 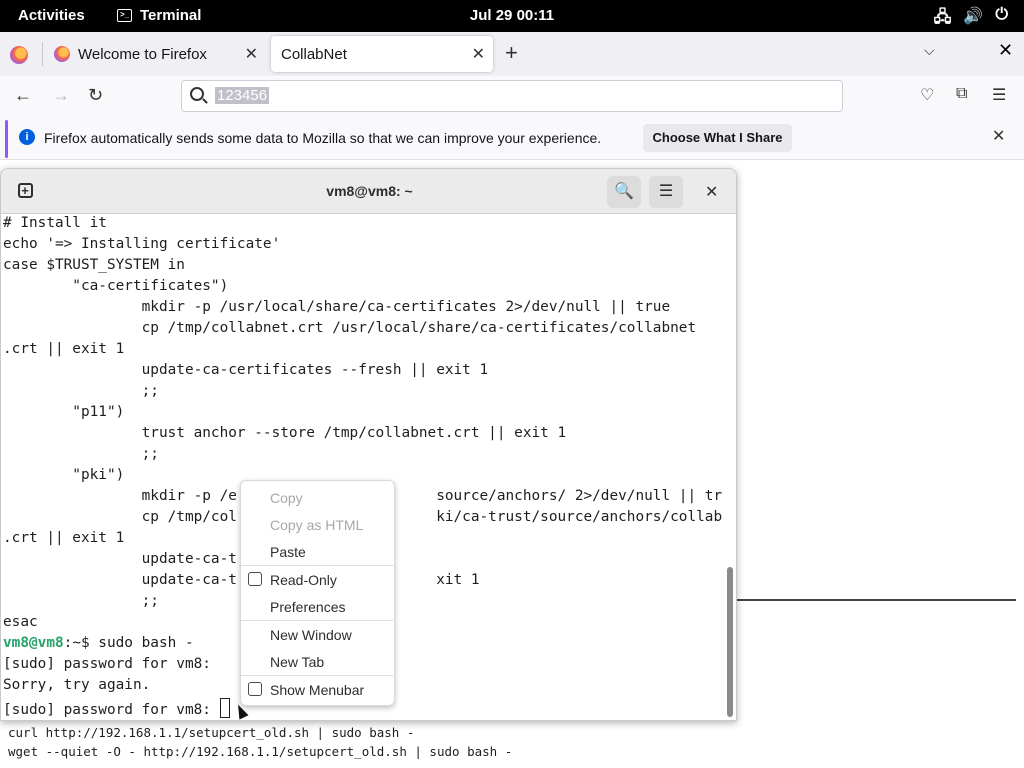 I want to click on terminal-line: case $TRUST_SYSTEM in, so click(x=94, y=265).